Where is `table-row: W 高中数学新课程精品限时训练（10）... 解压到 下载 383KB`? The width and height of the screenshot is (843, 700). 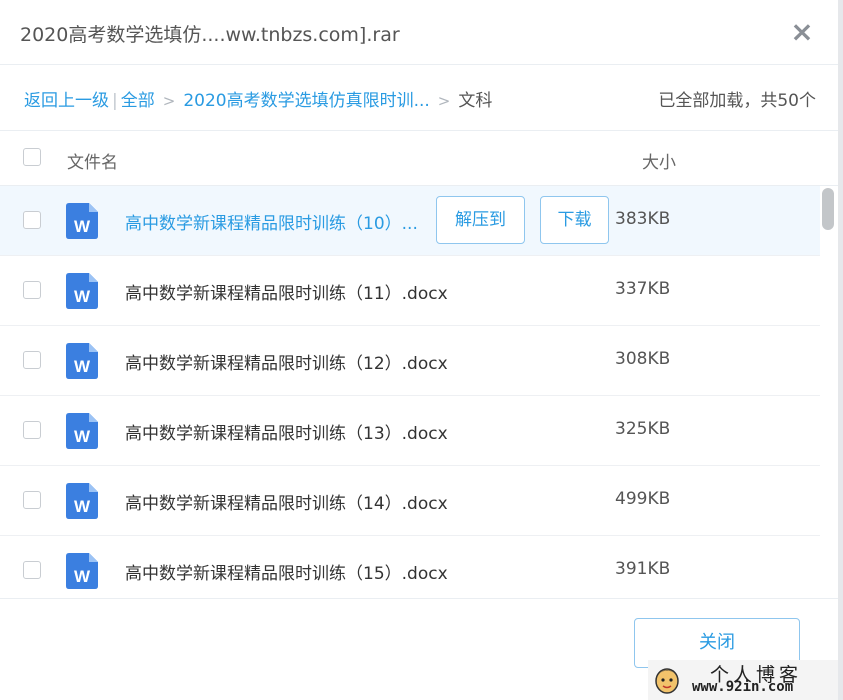 table-row: W 高中数学新课程精品限时训练（10）... 解压到 下载 383KB is located at coordinates (410, 221).